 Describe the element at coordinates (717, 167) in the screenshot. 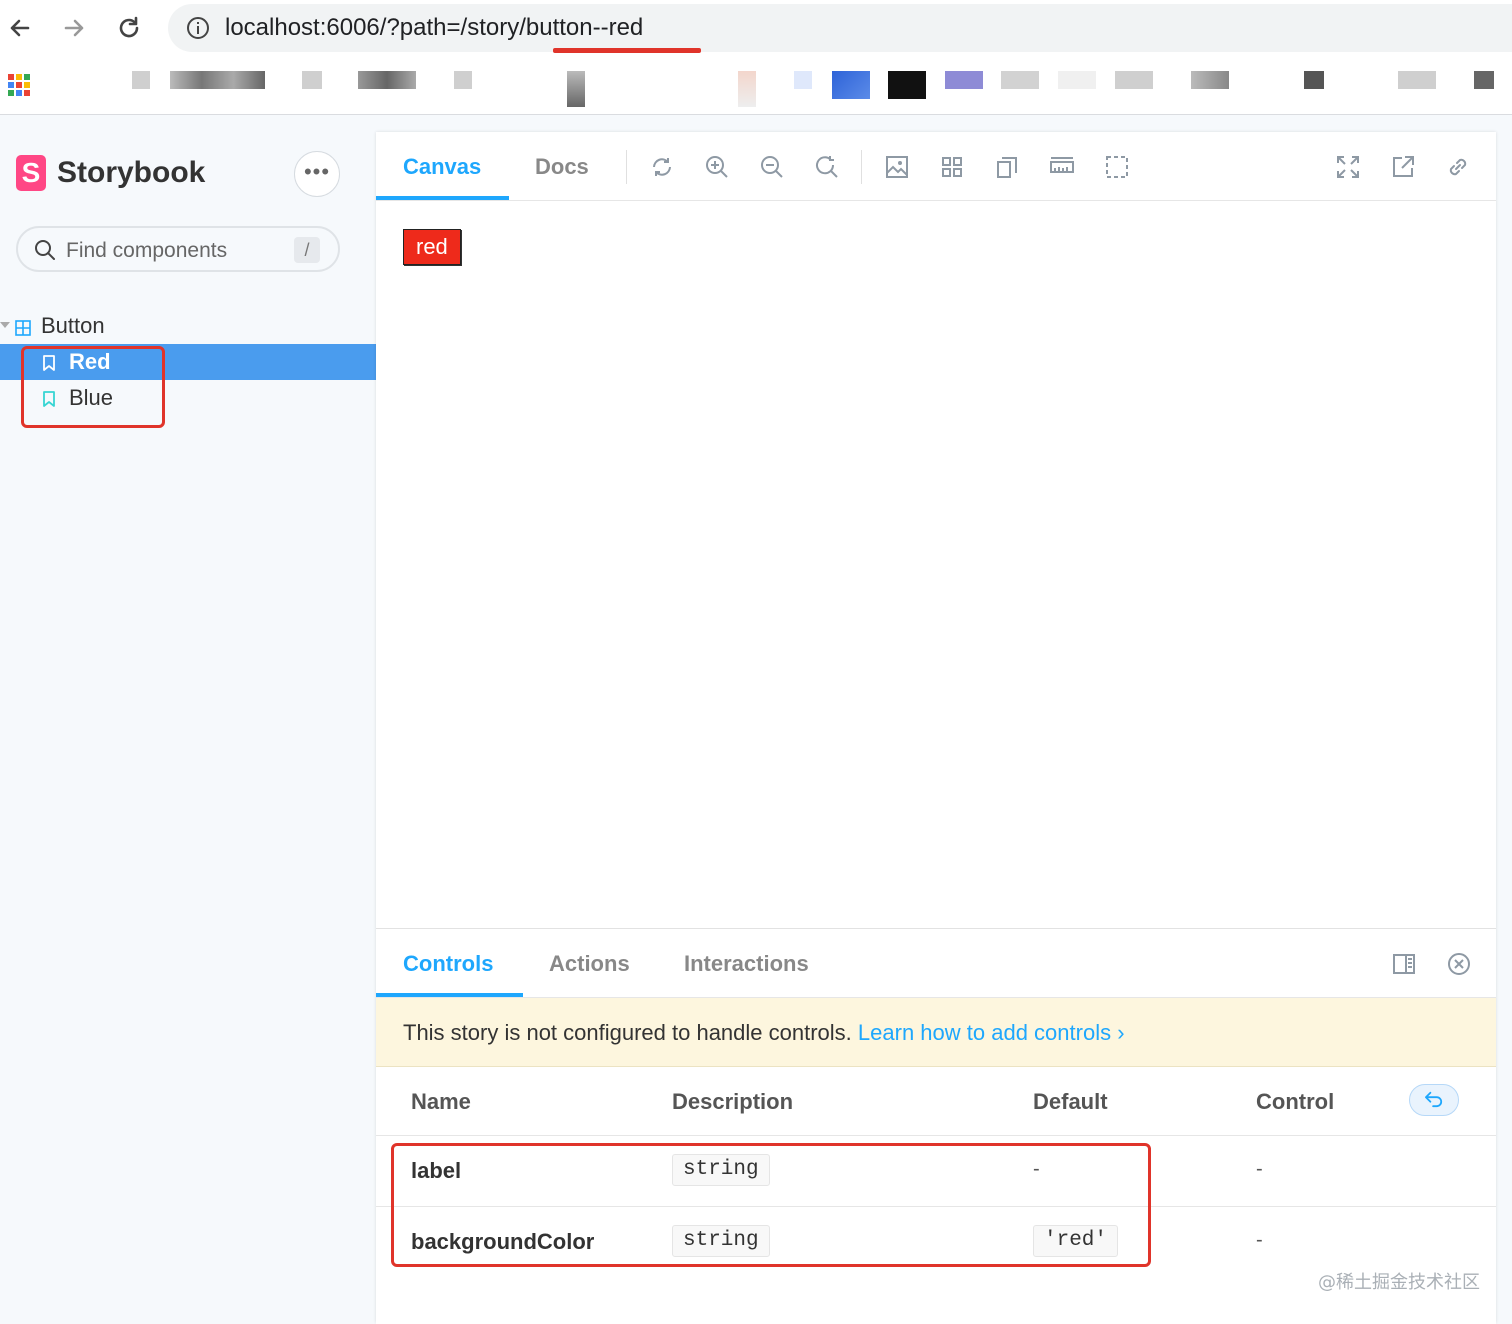

I see `zoom-in-icon` at that location.